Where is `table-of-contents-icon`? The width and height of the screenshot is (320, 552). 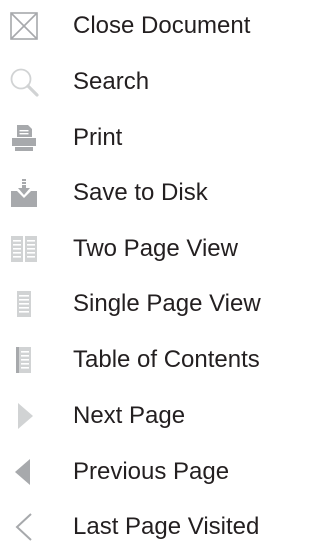 table-of-contents-icon is located at coordinates (24, 360).